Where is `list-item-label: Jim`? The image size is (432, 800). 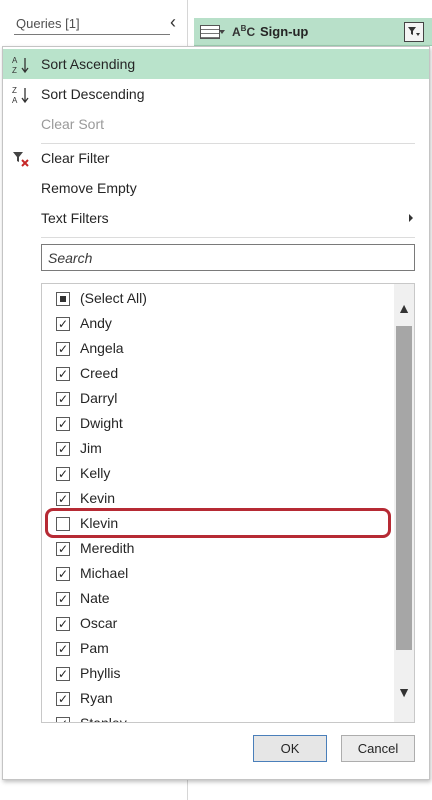
list-item-label: Jim is located at coordinates (91, 448).